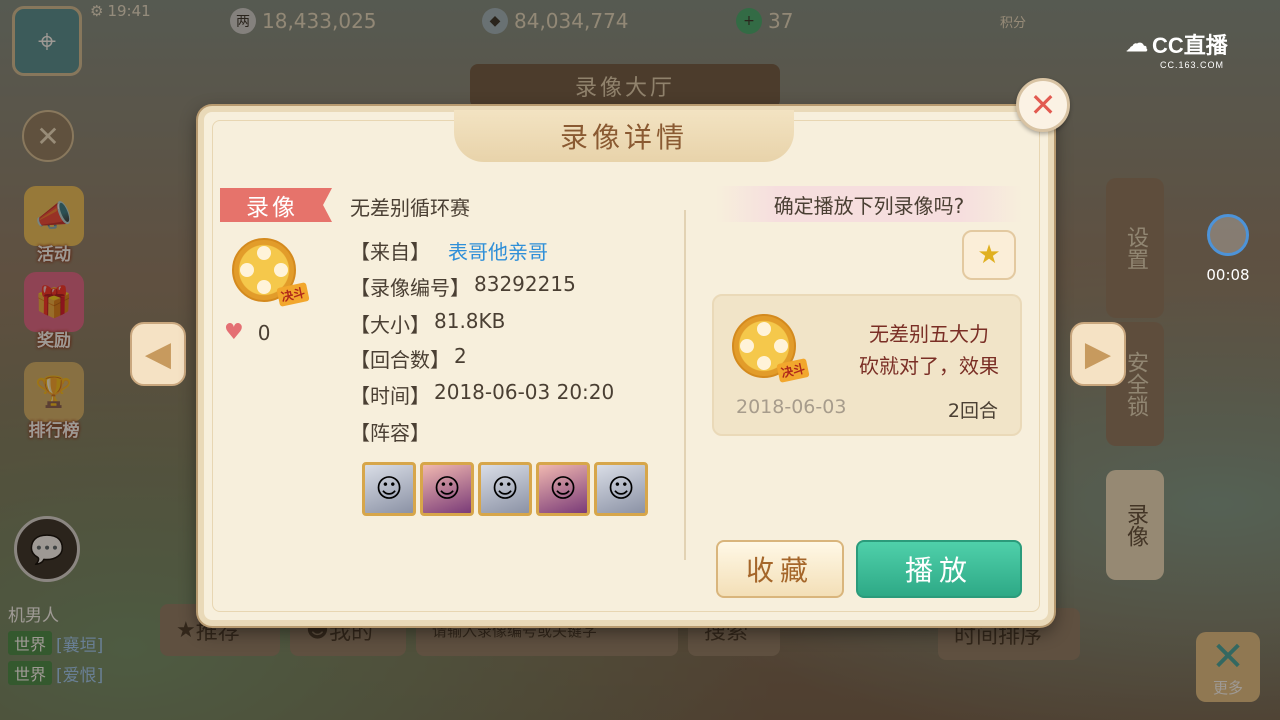  What do you see at coordinates (470, 321) in the screenshot?
I see `size-value: 81.8KB` at bounding box center [470, 321].